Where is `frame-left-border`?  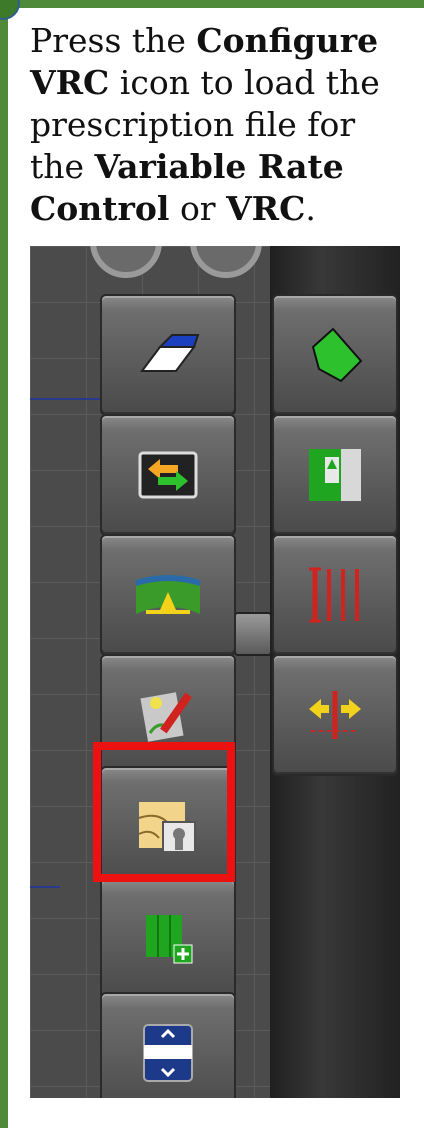 frame-left-border is located at coordinates (4, 564).